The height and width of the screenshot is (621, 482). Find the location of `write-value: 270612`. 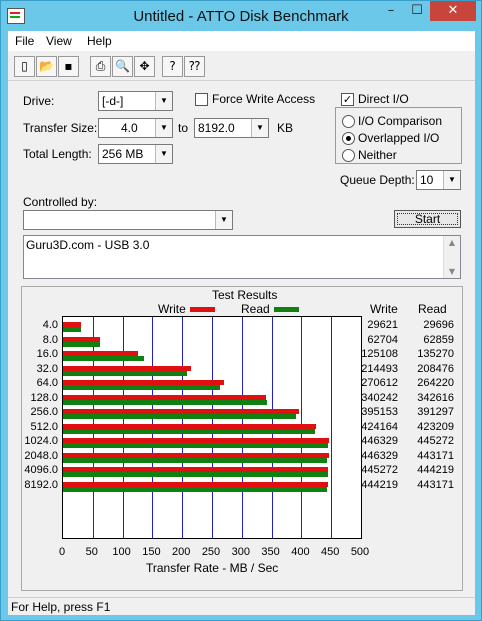

write-value: 270612 is located at coordinates (379, 383).